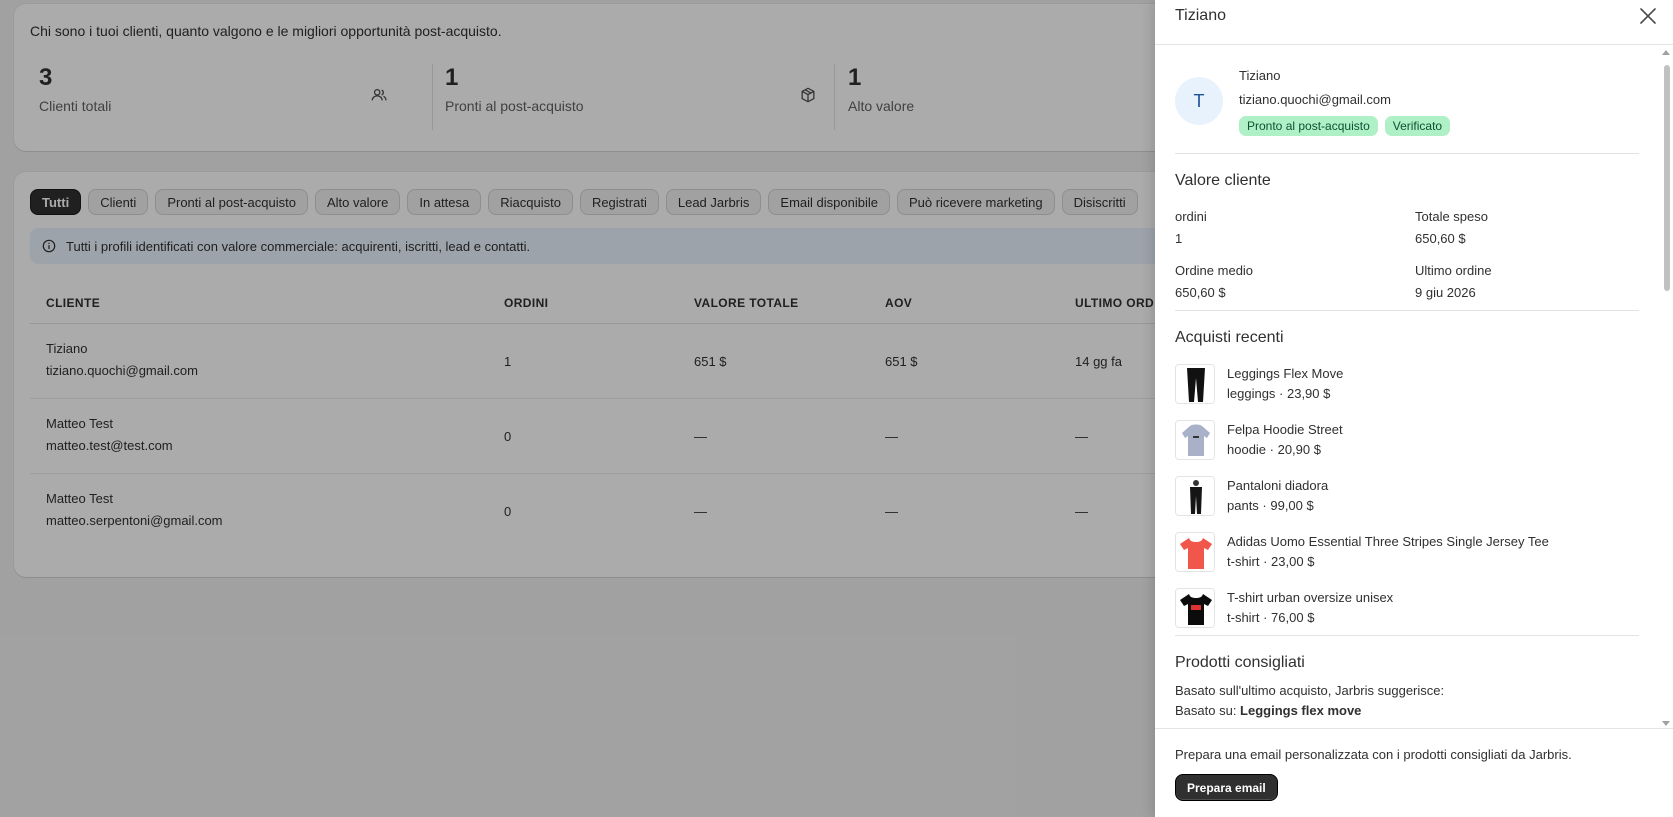 This screenshot has height=817, width=1673. I want to click on panel-scrollbar, so click(1666, 388).